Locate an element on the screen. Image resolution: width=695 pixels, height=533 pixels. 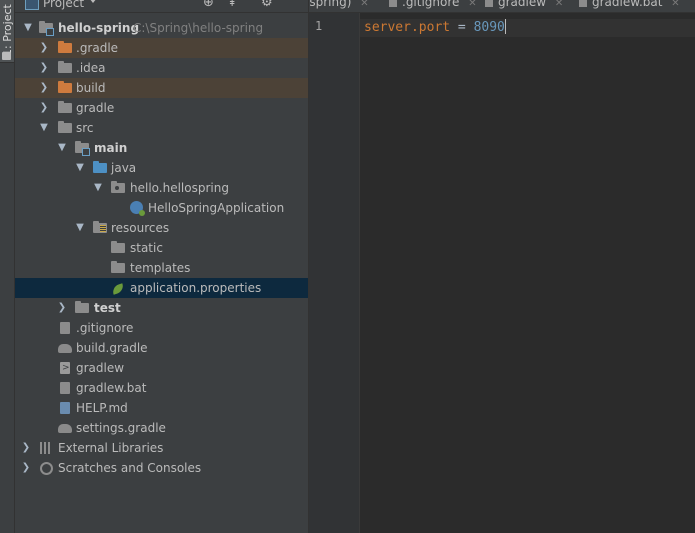
project-tool-tab-label: 1: Project is located at coordinates (7, 30).